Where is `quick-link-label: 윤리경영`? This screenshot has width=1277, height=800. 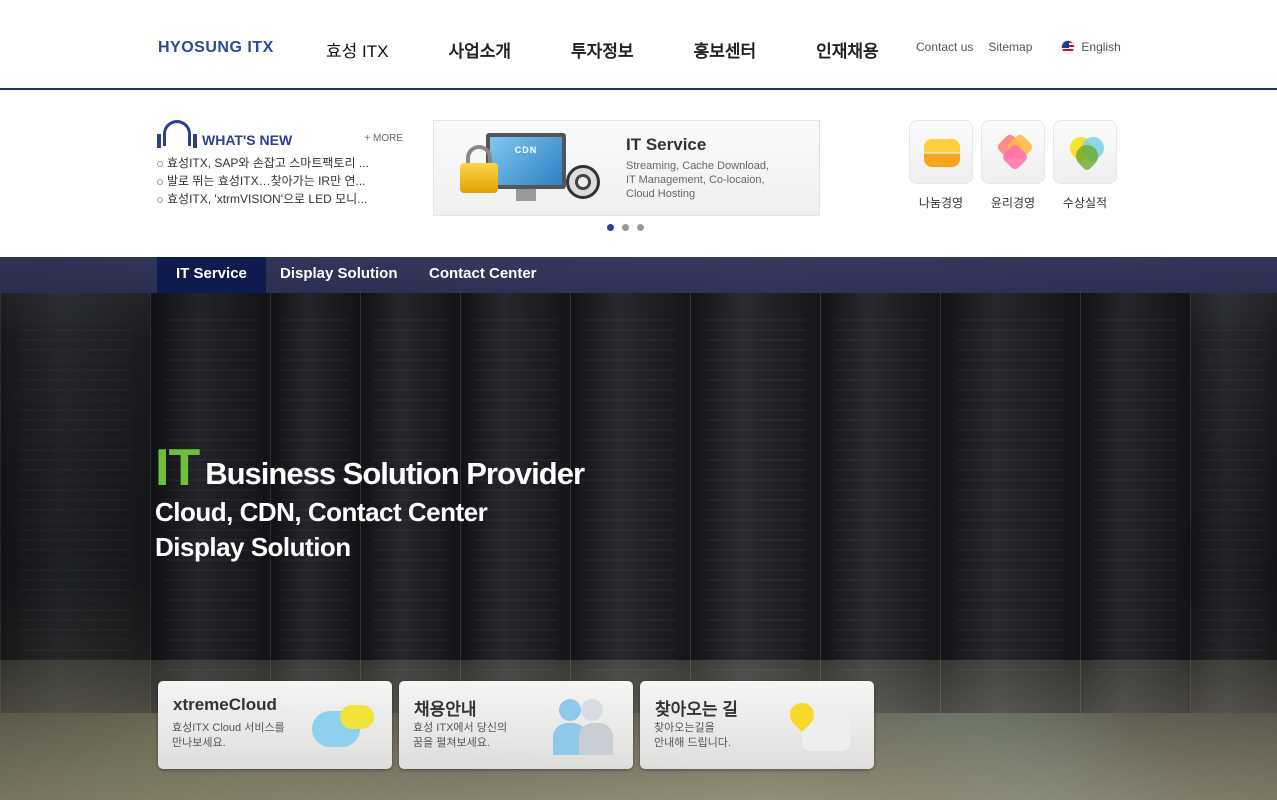 quick-link-label: 윤리경영 is located at coordinates (1013, 203).